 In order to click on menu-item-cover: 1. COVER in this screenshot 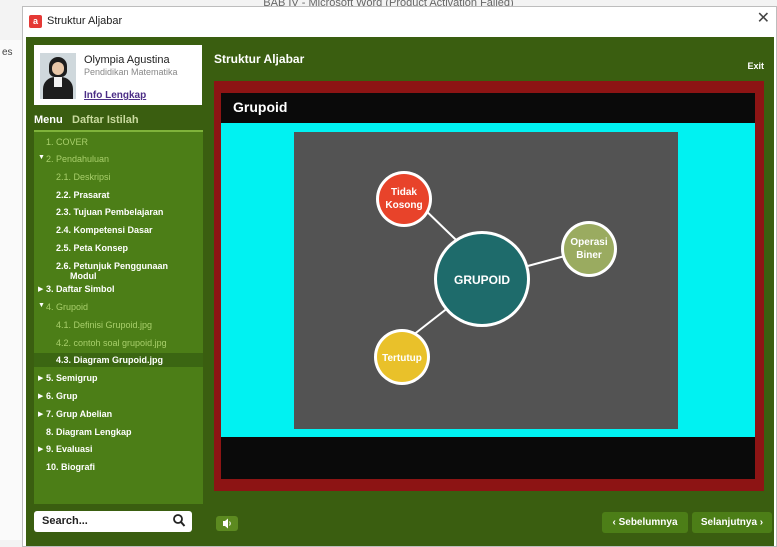, I will do `click(67, 142)`.